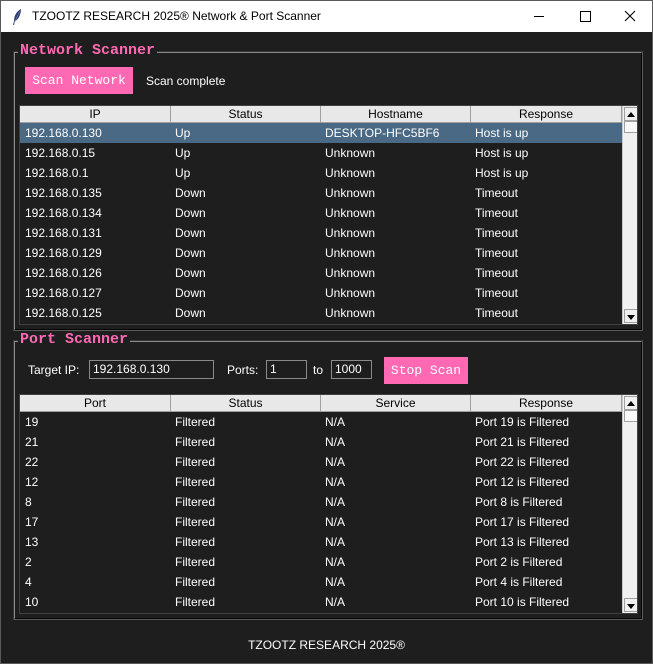 Image resolution: width=653 pixels, height=664 pixels. I want to click on table-row: 12 Filtered N/A Port 12 is Filtered, so click(321, 482).